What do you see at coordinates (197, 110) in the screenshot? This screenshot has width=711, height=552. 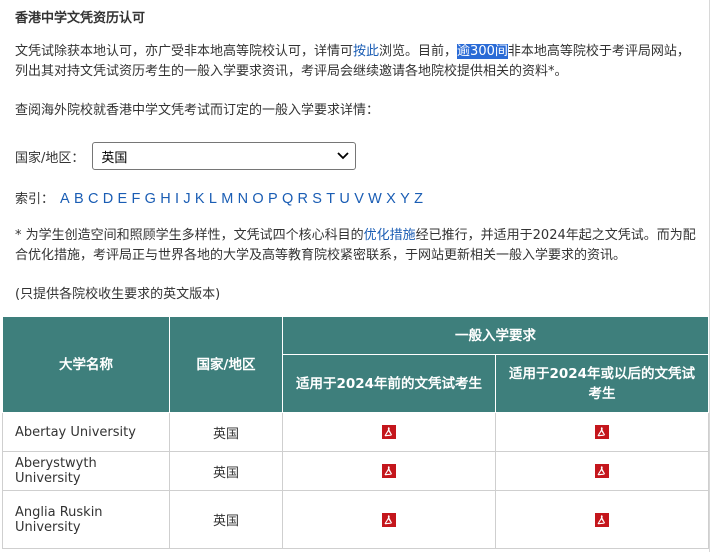 I see `lookup-instruction: 查阅海外院校就香港中学文凭考试而订定的一般入学要求详情：` at bounding box center [197, 110].